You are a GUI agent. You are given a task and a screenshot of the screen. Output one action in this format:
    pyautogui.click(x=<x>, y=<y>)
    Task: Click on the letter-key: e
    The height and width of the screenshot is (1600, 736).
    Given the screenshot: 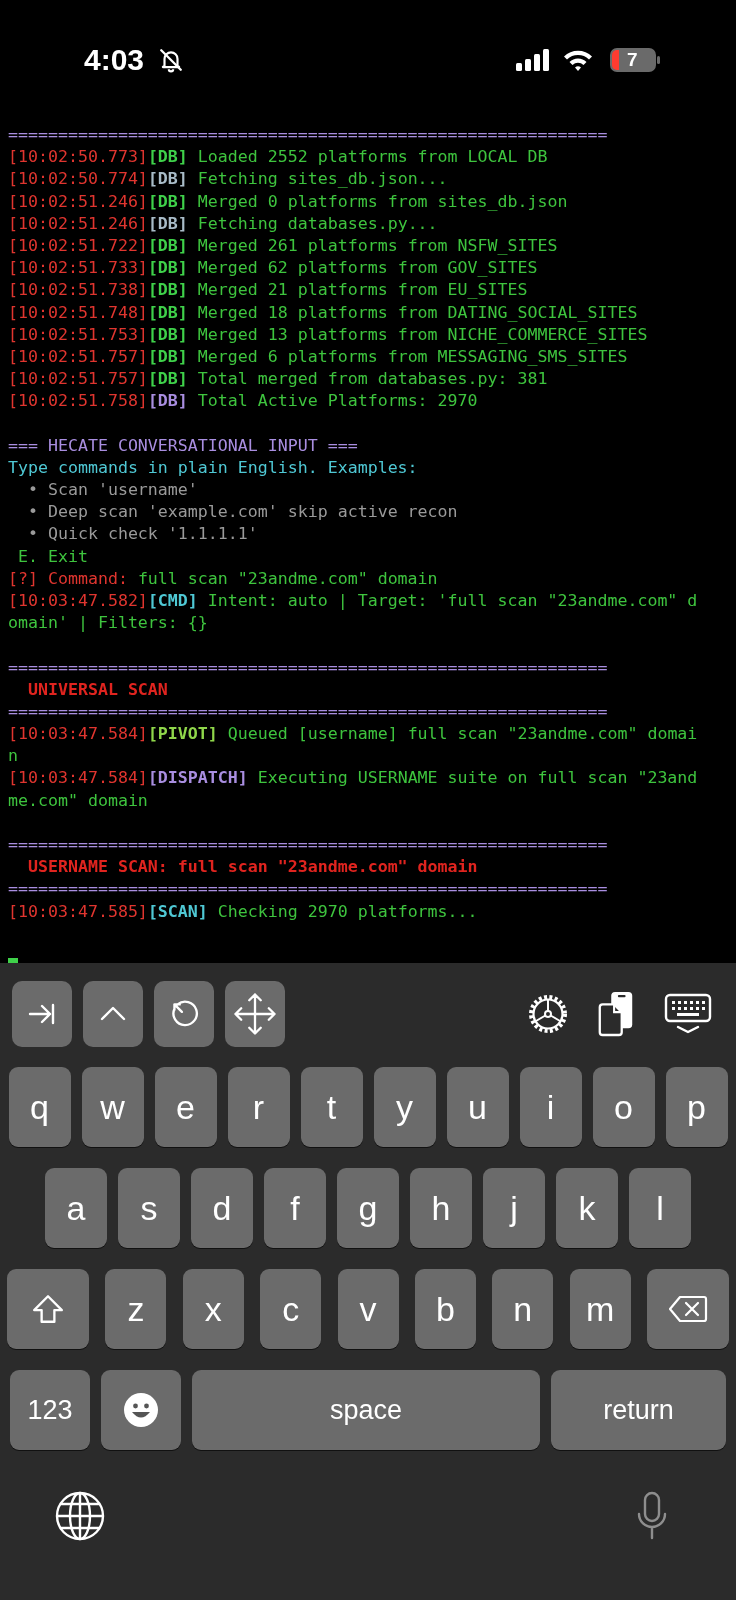 What is the action you would take?
    pyautogui.click(x=185, y=1107)
    